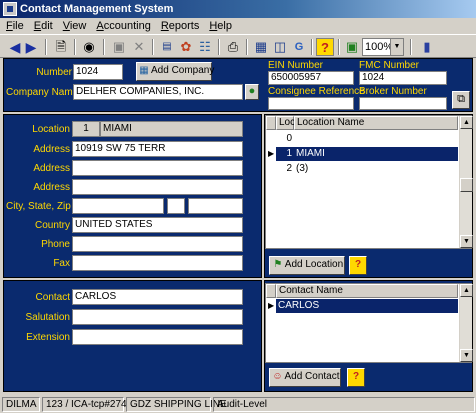 The width and height of the screenshot is (476, 413). What do you see at coordinates (21, 404) in the screenshot?
I see `status-user: DILMA` at bounding box center [21, 404].